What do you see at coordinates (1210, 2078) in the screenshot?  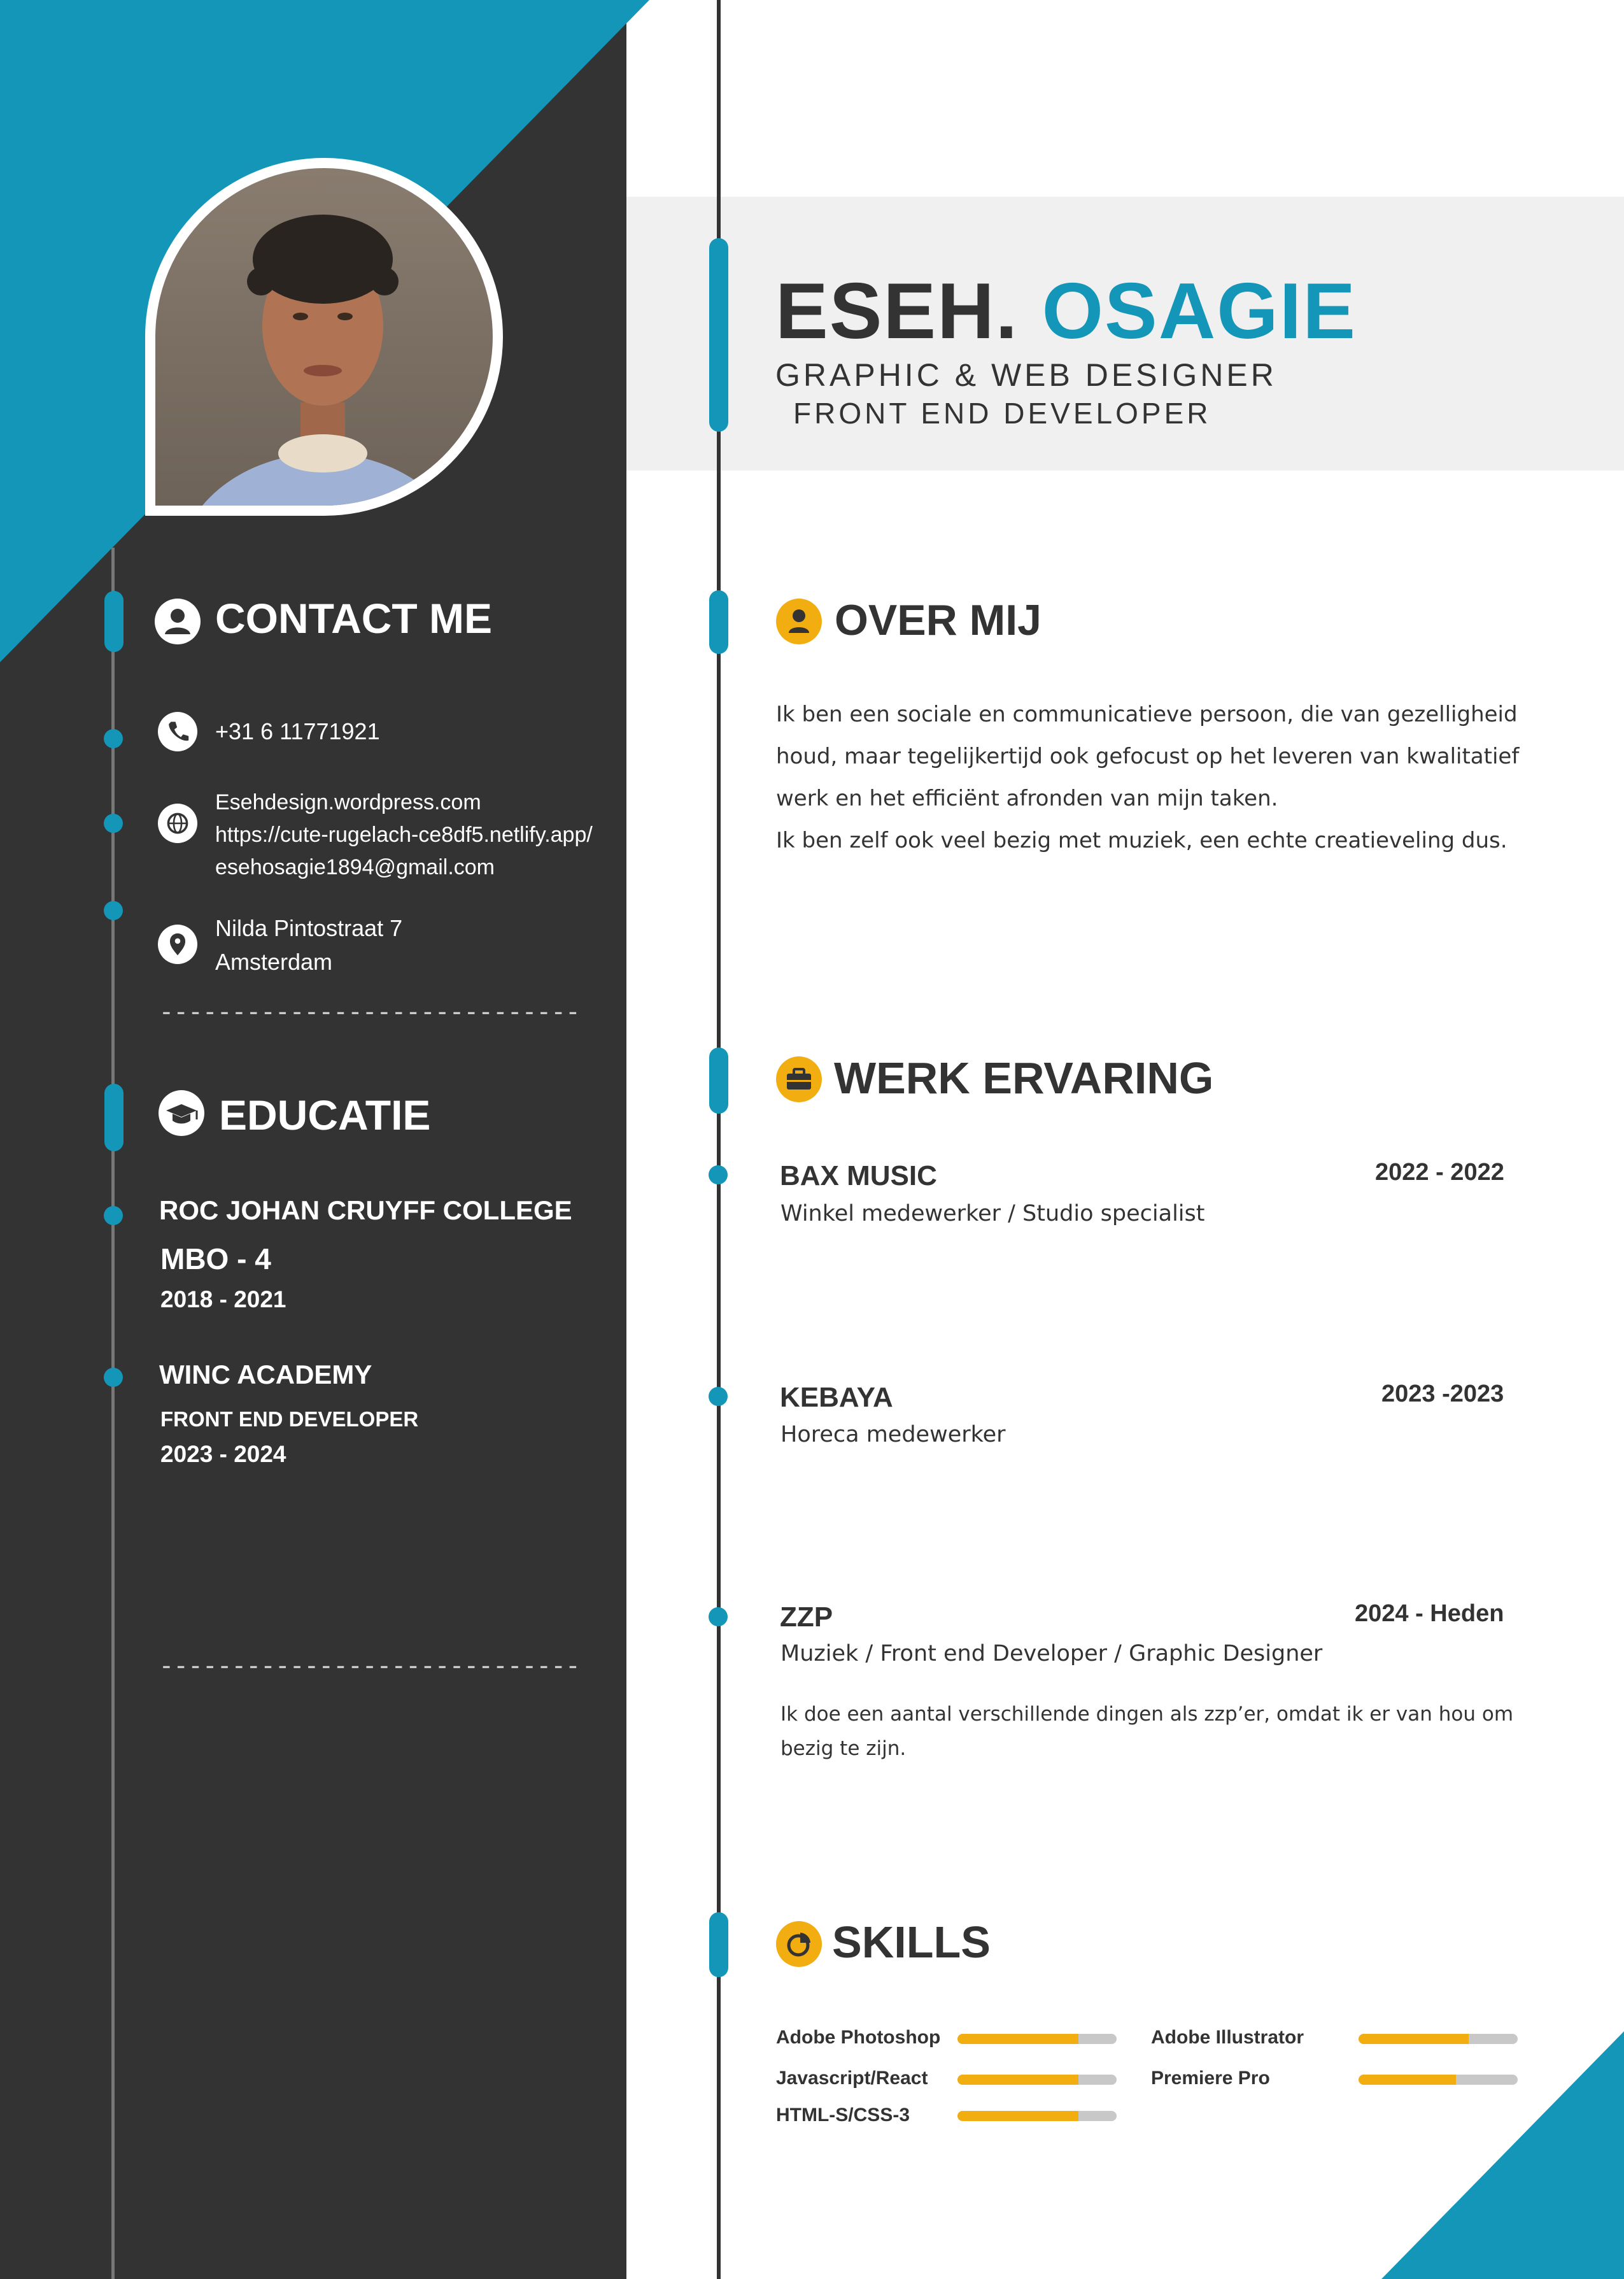 I see `skill-name: Premiere Pro` at bounding box center [1210, 2078].